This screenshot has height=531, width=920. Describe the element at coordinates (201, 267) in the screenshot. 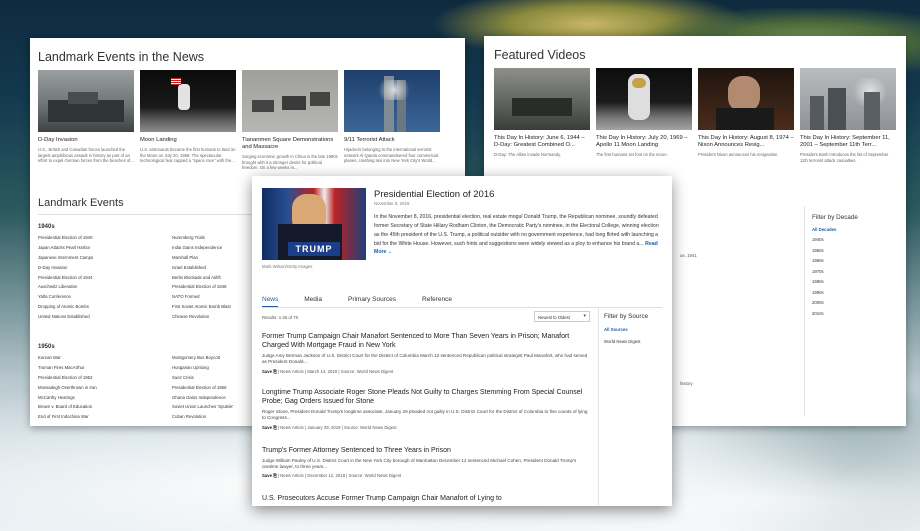

I see `event-link: Israel Established` at that location.